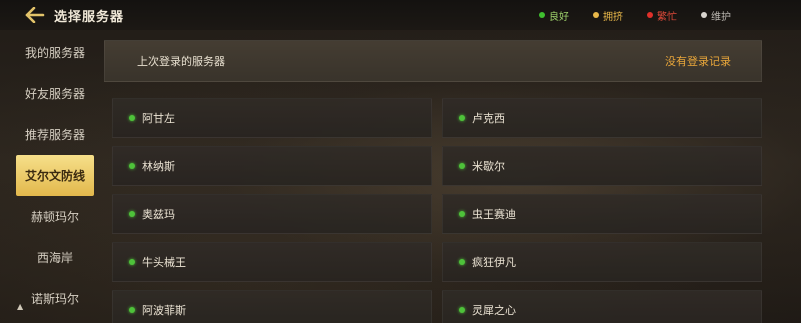 This screenshot has width=801, height=323. I want to click on back-button, so click(35, 15).